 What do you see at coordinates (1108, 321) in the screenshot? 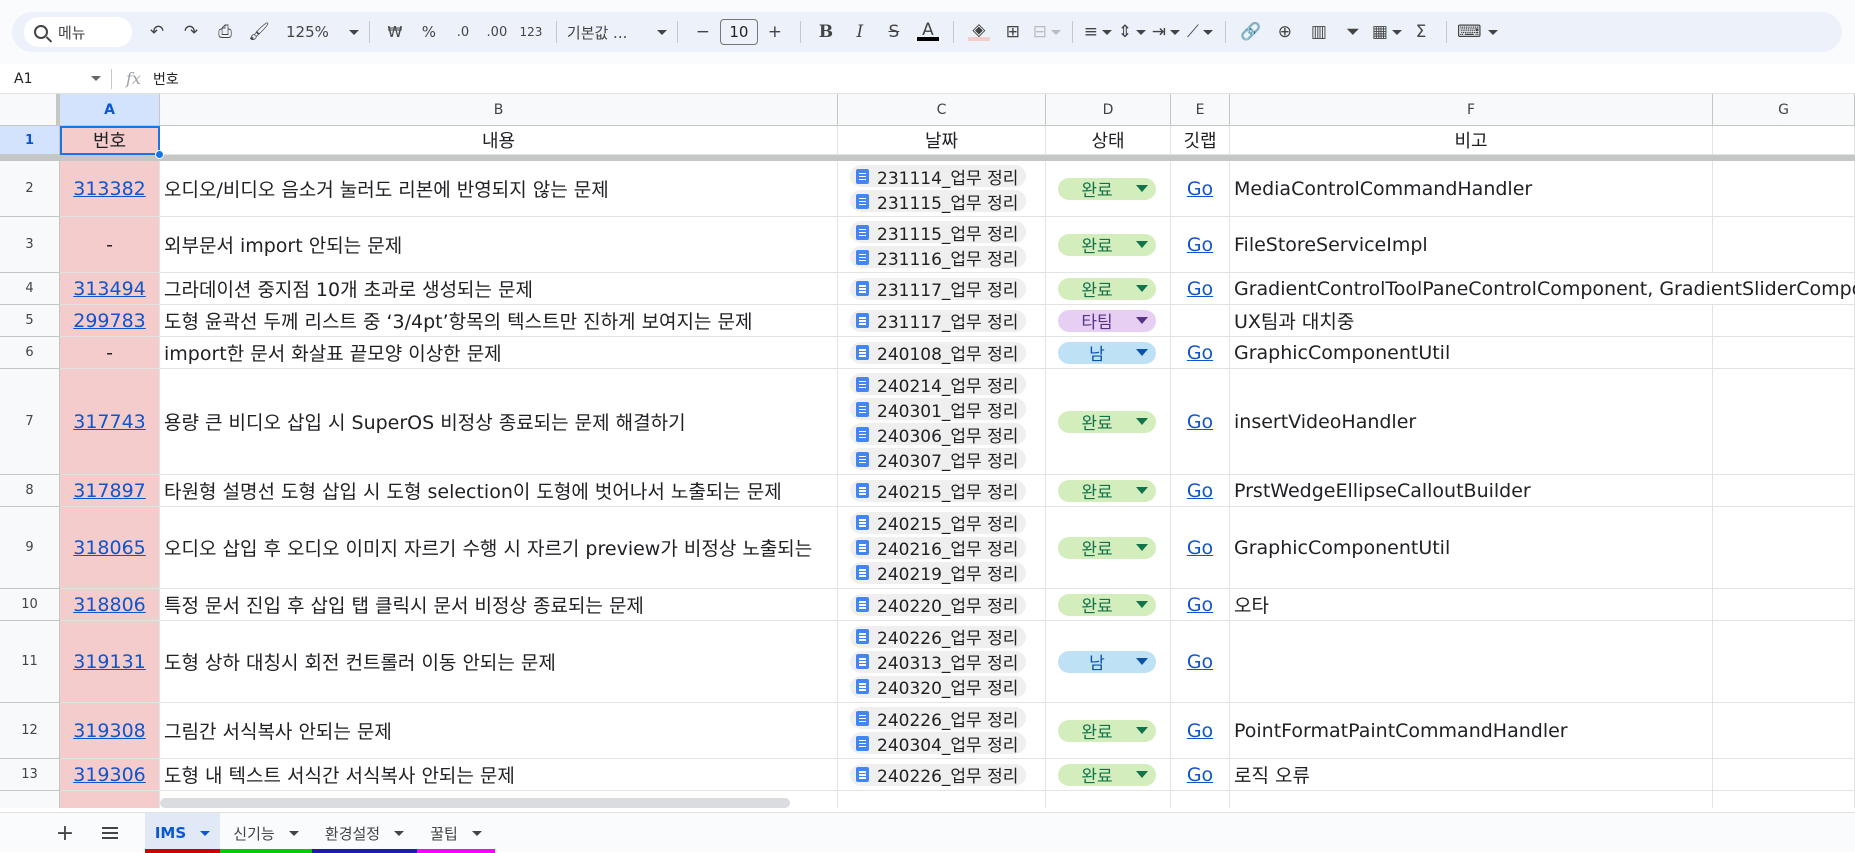
I see `status-cell: 타팀` at bounding box center [1108, 321].